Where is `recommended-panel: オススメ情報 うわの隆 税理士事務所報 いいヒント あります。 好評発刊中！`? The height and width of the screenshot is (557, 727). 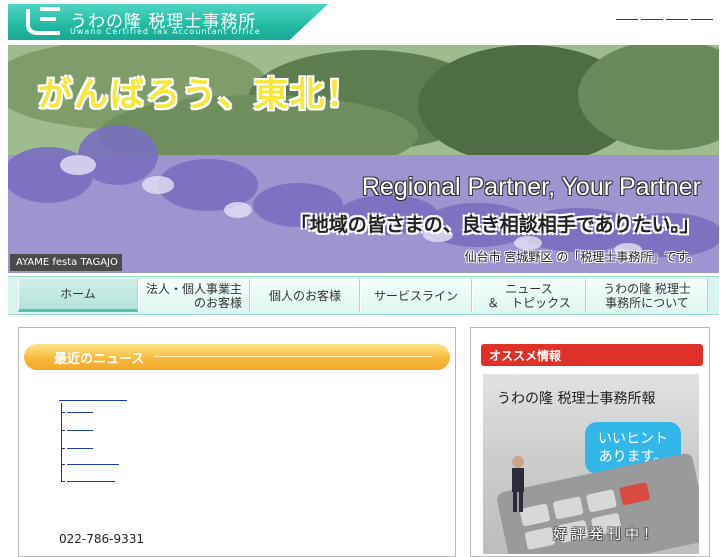
recommended-panel: オススメ情報 うわの隆 税理士事務所報 いいヒント あります。 好評発刊中！ is located at coordinates (590, 442).